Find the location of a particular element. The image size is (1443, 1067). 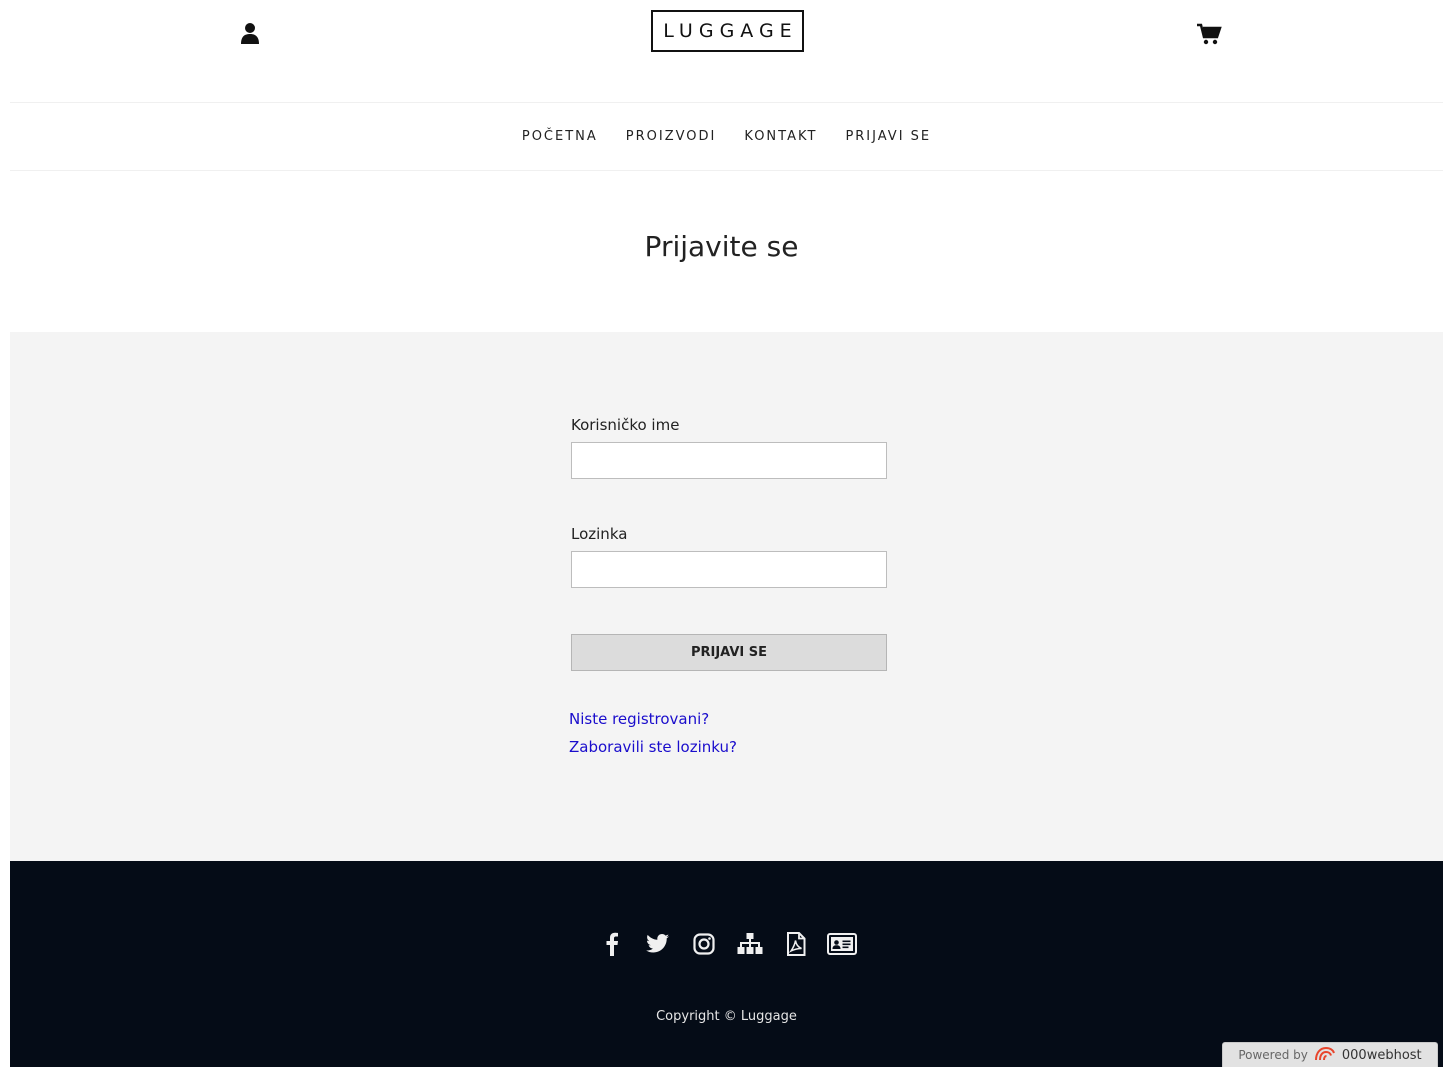

social-links is located at coordinates (726, 944).